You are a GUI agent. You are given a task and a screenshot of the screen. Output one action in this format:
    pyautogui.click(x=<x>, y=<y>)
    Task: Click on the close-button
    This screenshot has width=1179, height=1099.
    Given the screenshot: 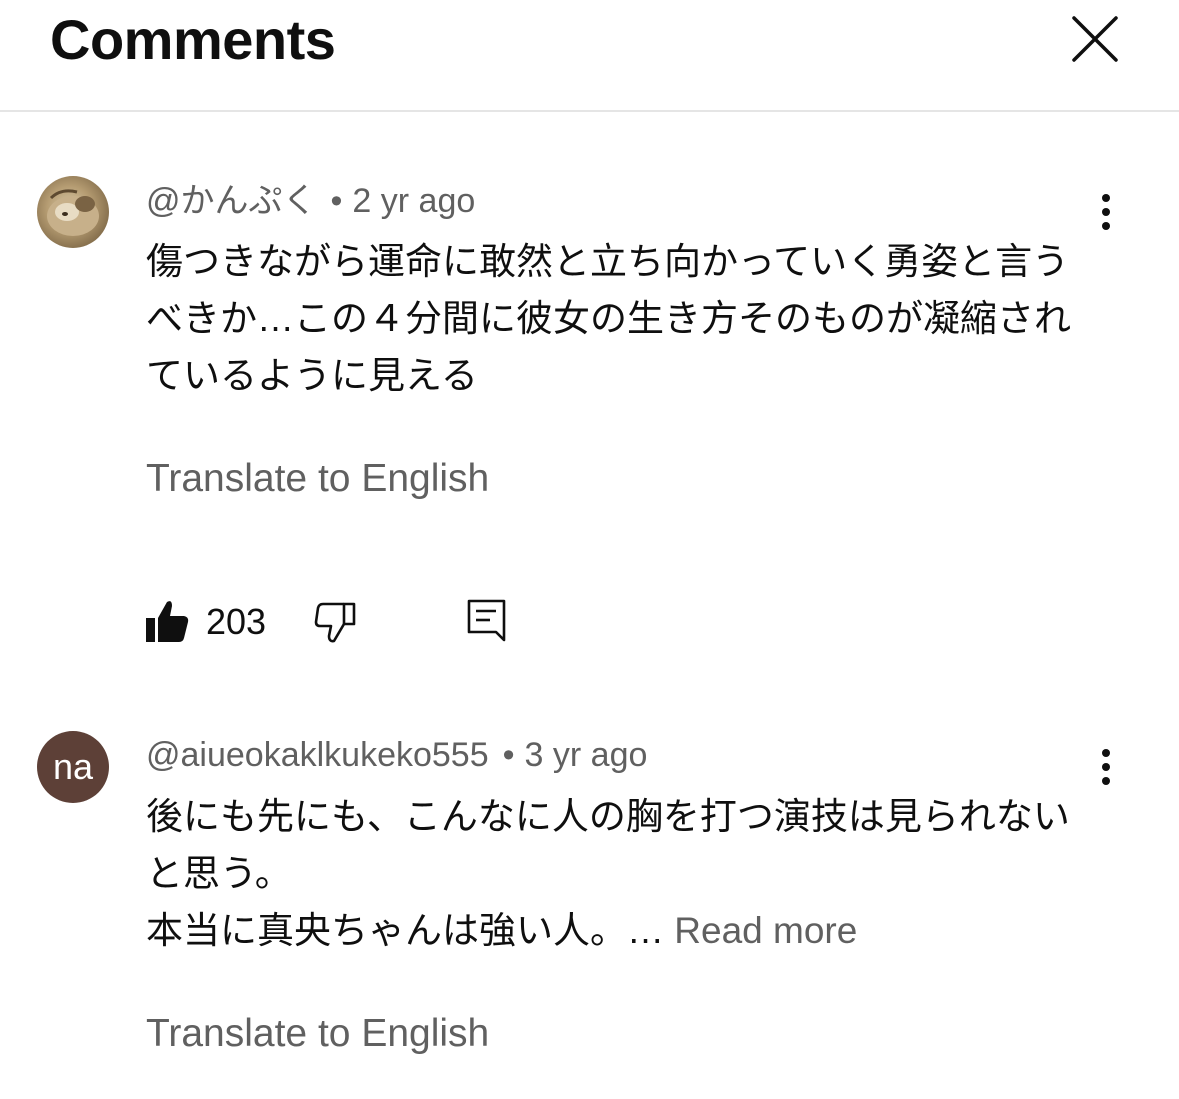 What is the action you would take?
    pyautogui.click(x=1095, y=39)
    